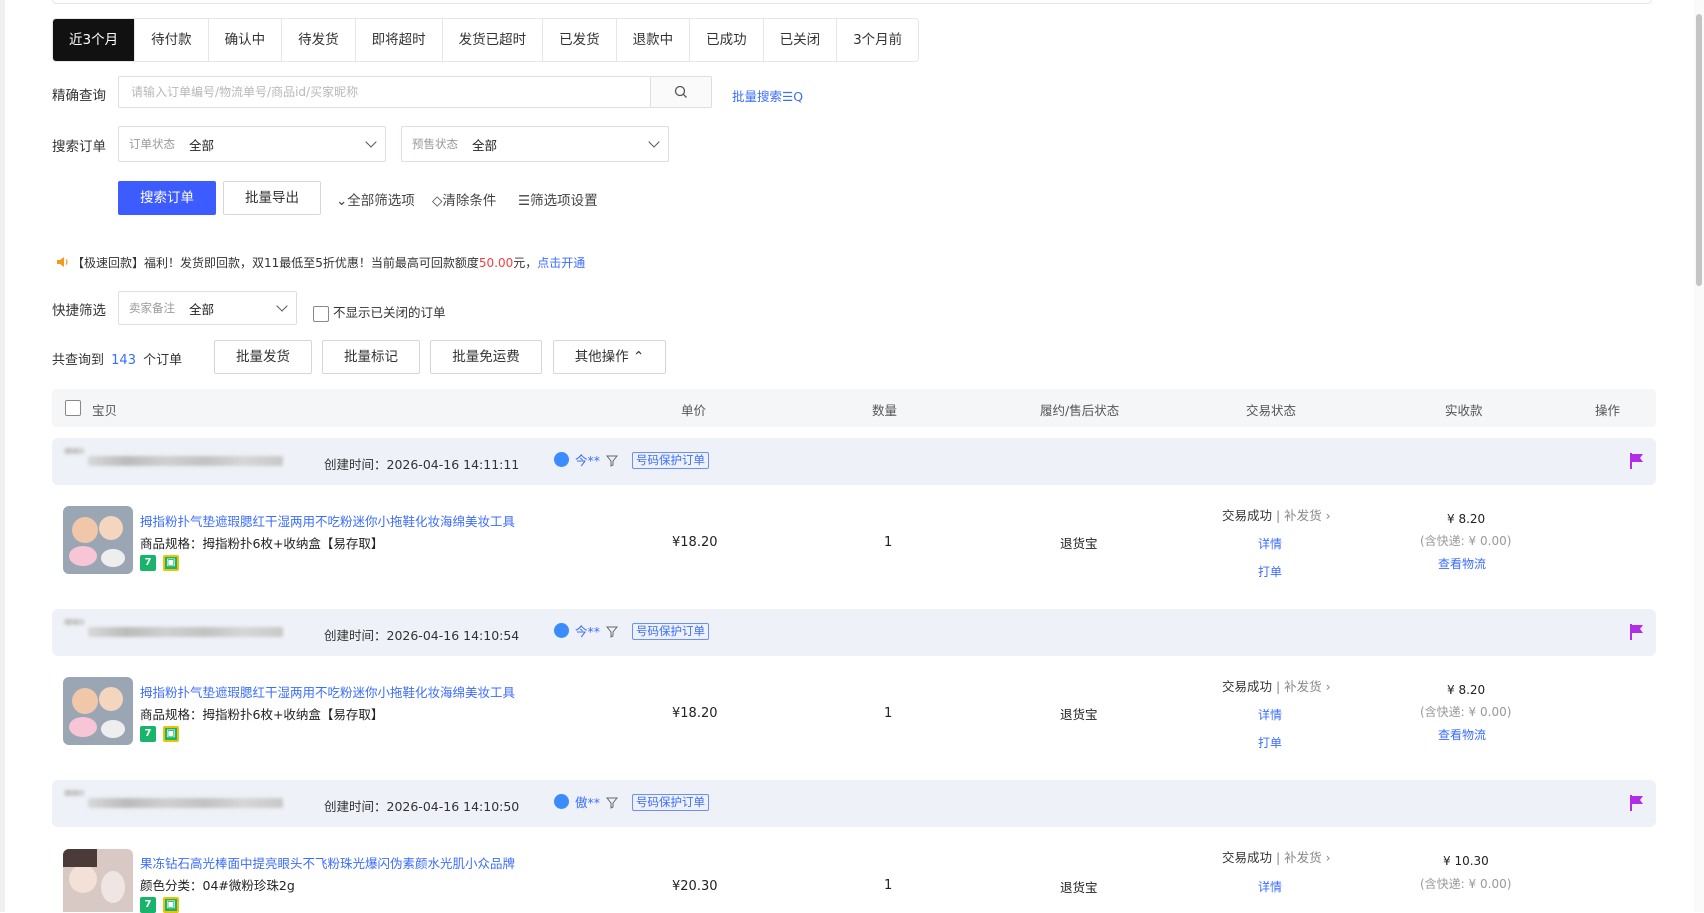 This screenshot has width=1704, height=913. What do you see at coordinates (371, 142) in the screenshot?
I see `chevron-down-icon` at bounding box center [371, 142].